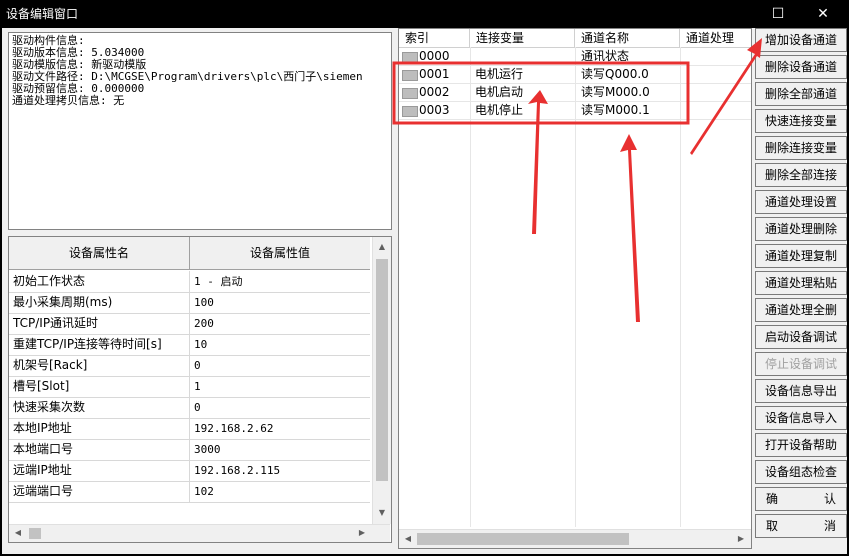 This screenshot has width=849, height=556. Describe the element at coordinates (280, 470) in the screenshot. I see `property-value: 192.168.2.115` at that location.